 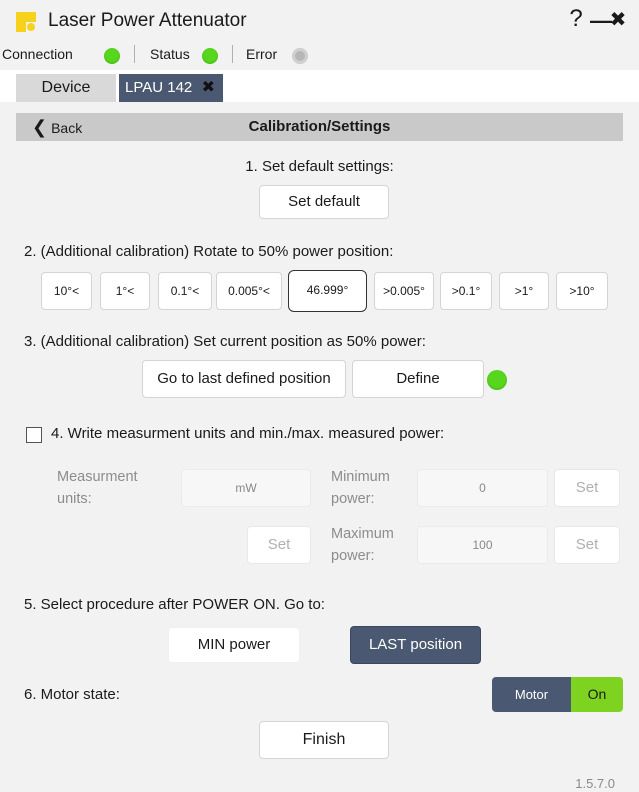 What do you see at coordinates (37, 54) in the screenshot?
I see `connection-label: Connection` at bounding box center [37, 54].